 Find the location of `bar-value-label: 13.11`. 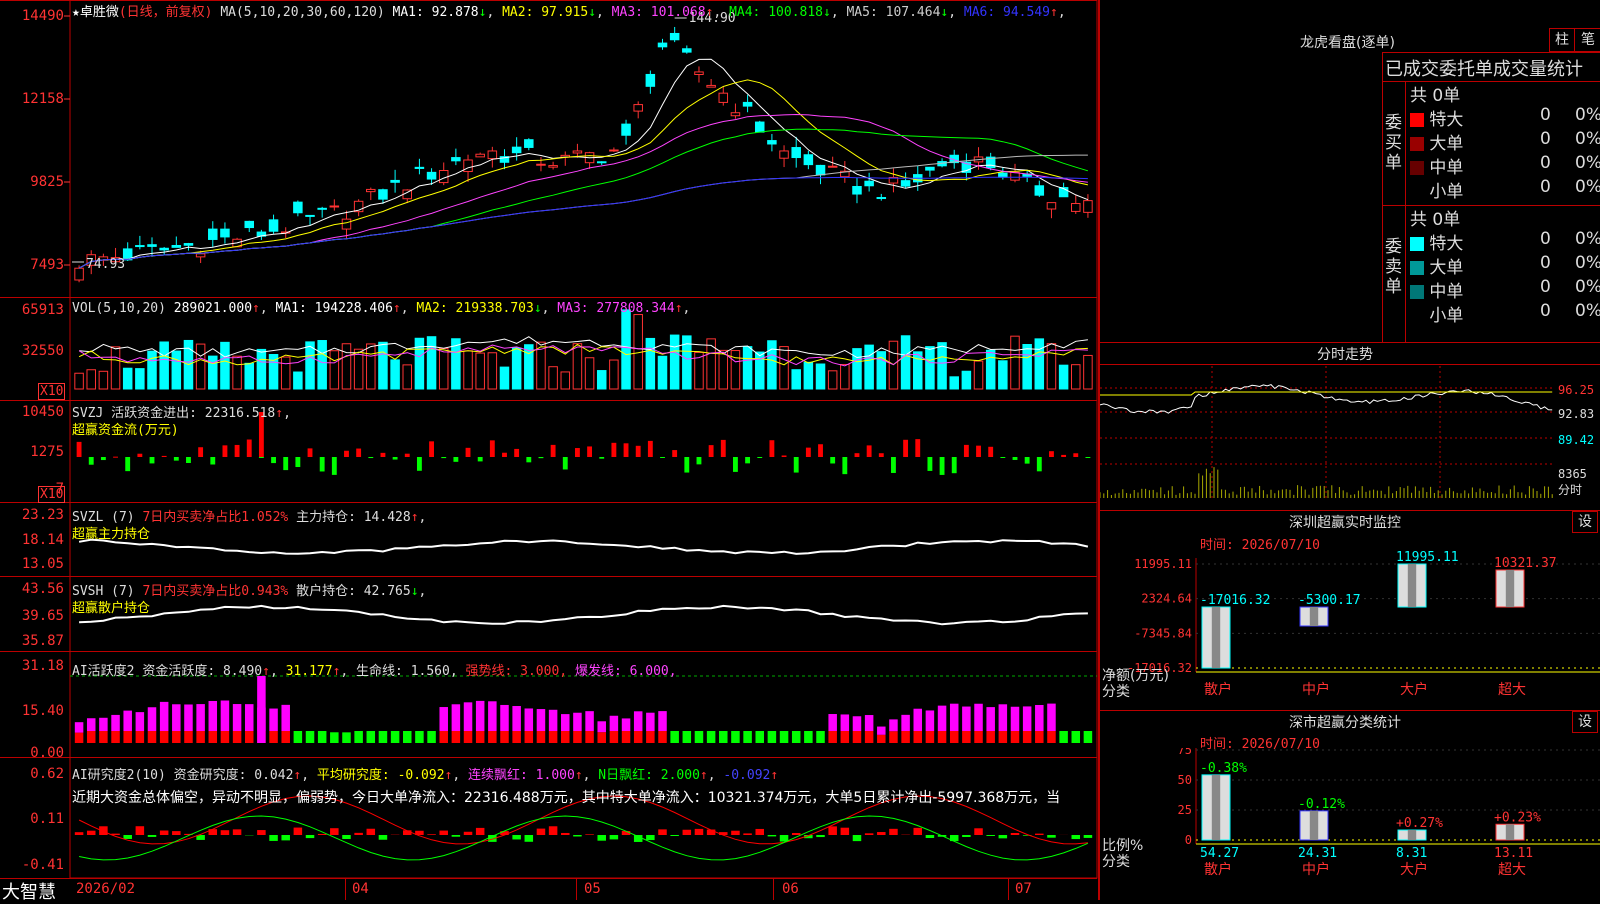

bar-value-label: 13.11 is located at coordinates (1513, 853).